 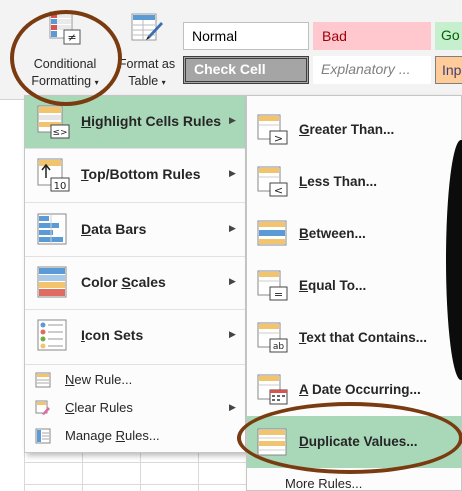 I want to click on between-icon, so click(x=272, y=233).